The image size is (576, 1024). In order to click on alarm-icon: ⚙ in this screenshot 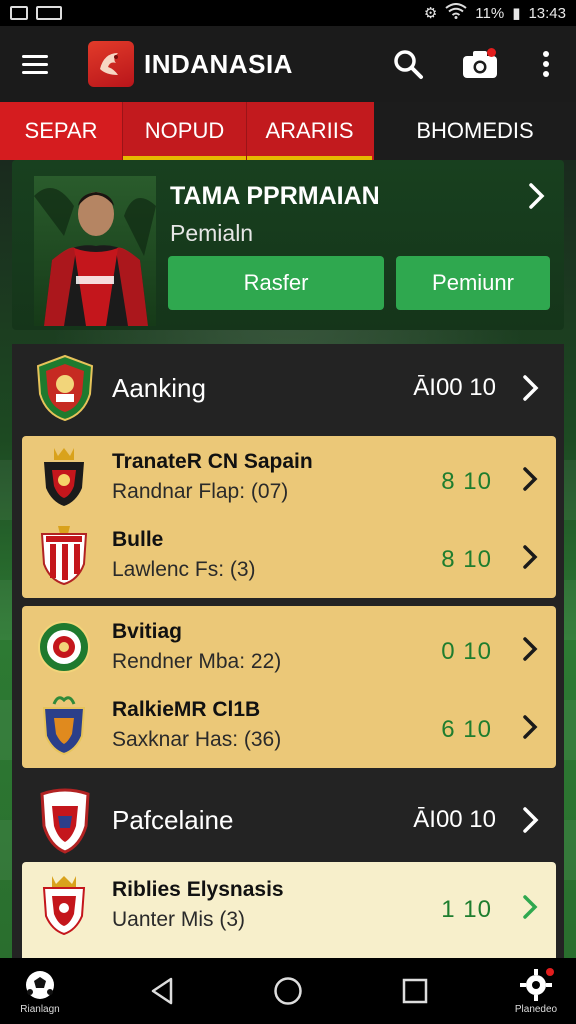, I will do `click(430, 13)`.